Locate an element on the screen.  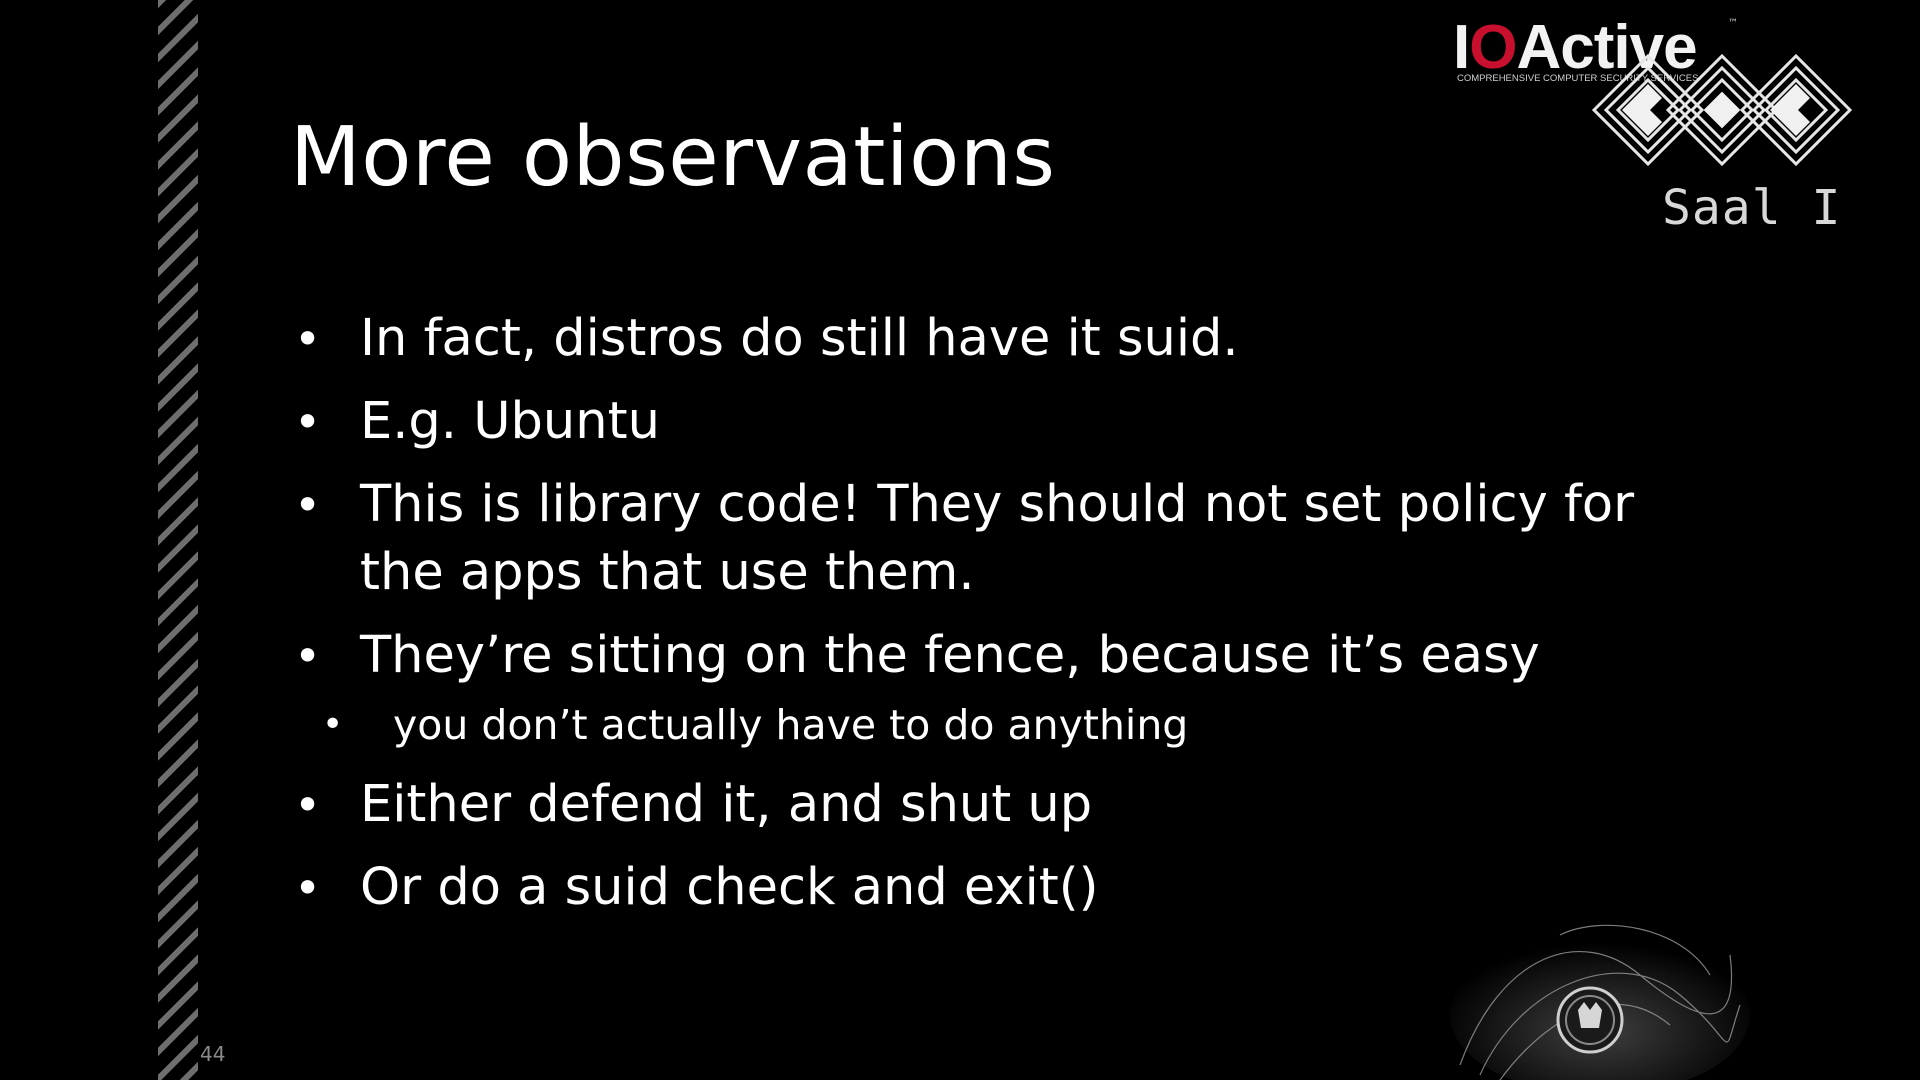
bullet-text: In fact, distros do still have it suid. is located at coordinates (799, 338).